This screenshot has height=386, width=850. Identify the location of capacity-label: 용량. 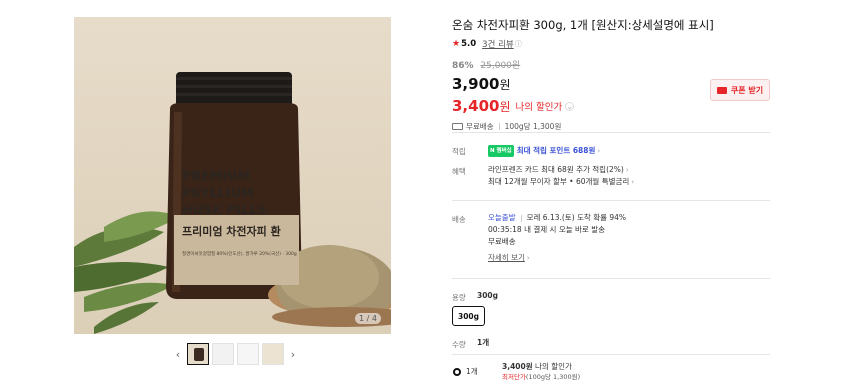
(459, 297).